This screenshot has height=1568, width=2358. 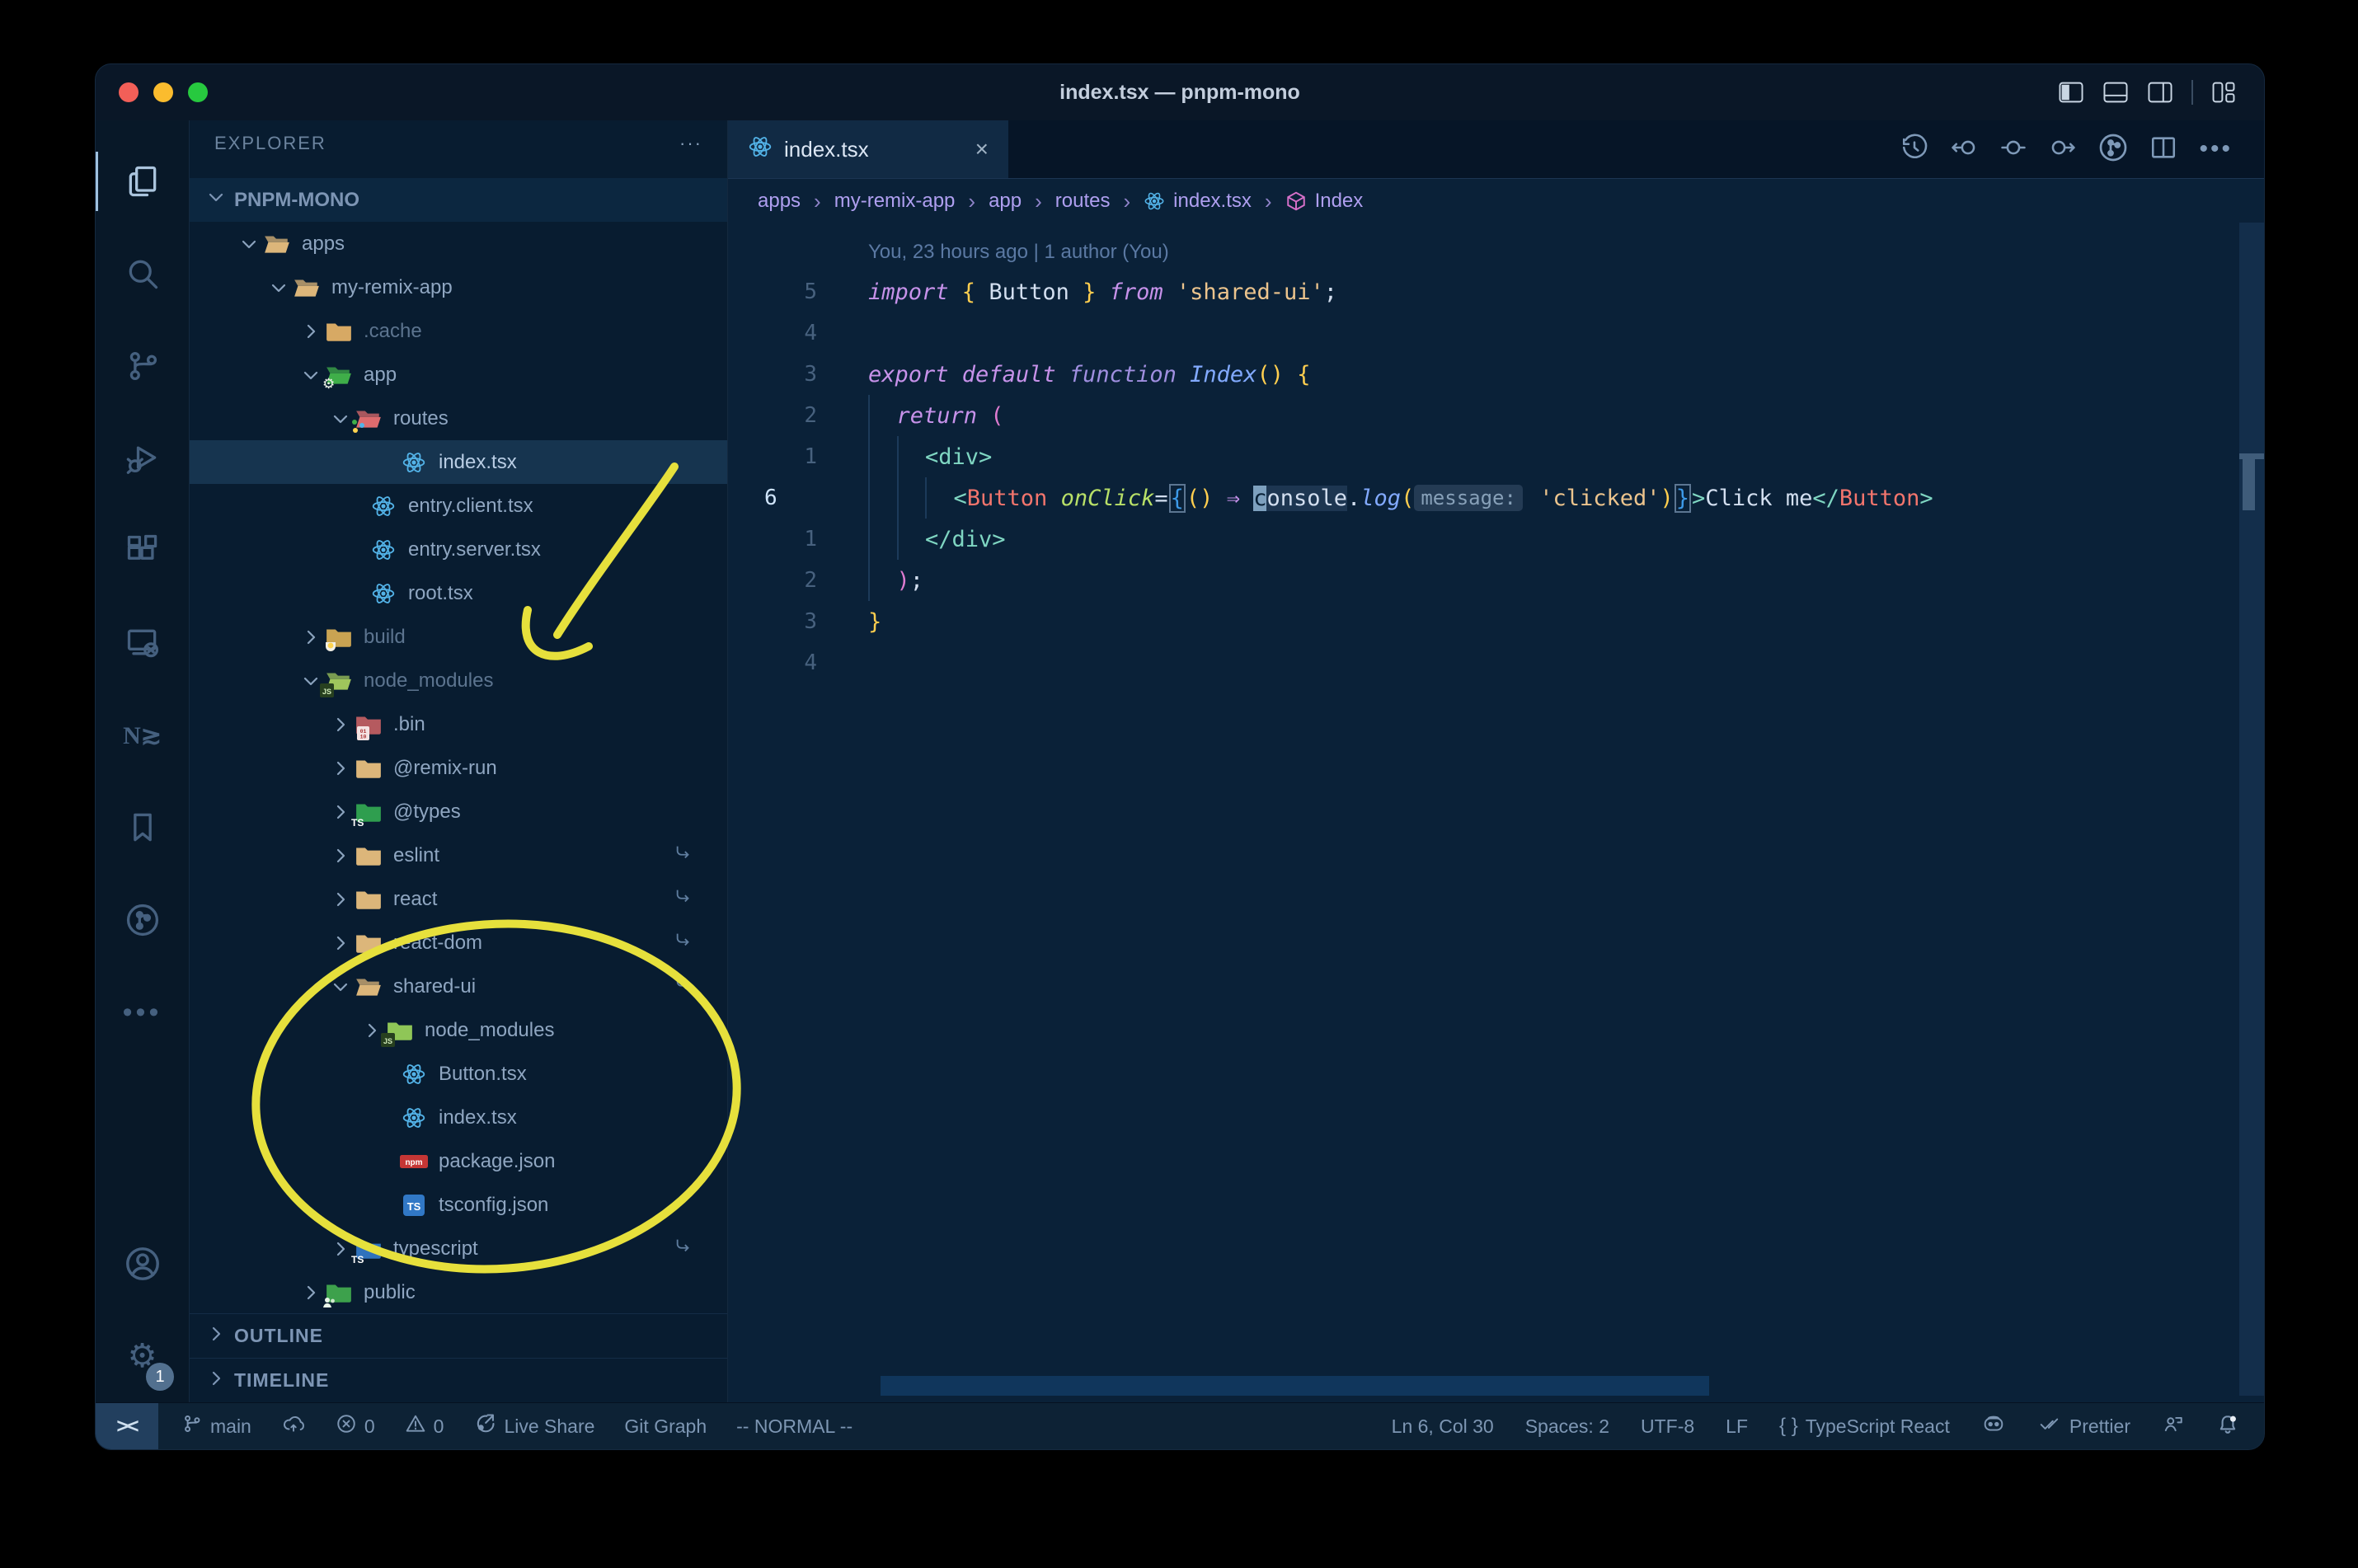 What do you see at coordinates (459, 986) in the screenshot?
I see `tree-item-shared-ui: shared-ui` at bounding box center [459, 986].